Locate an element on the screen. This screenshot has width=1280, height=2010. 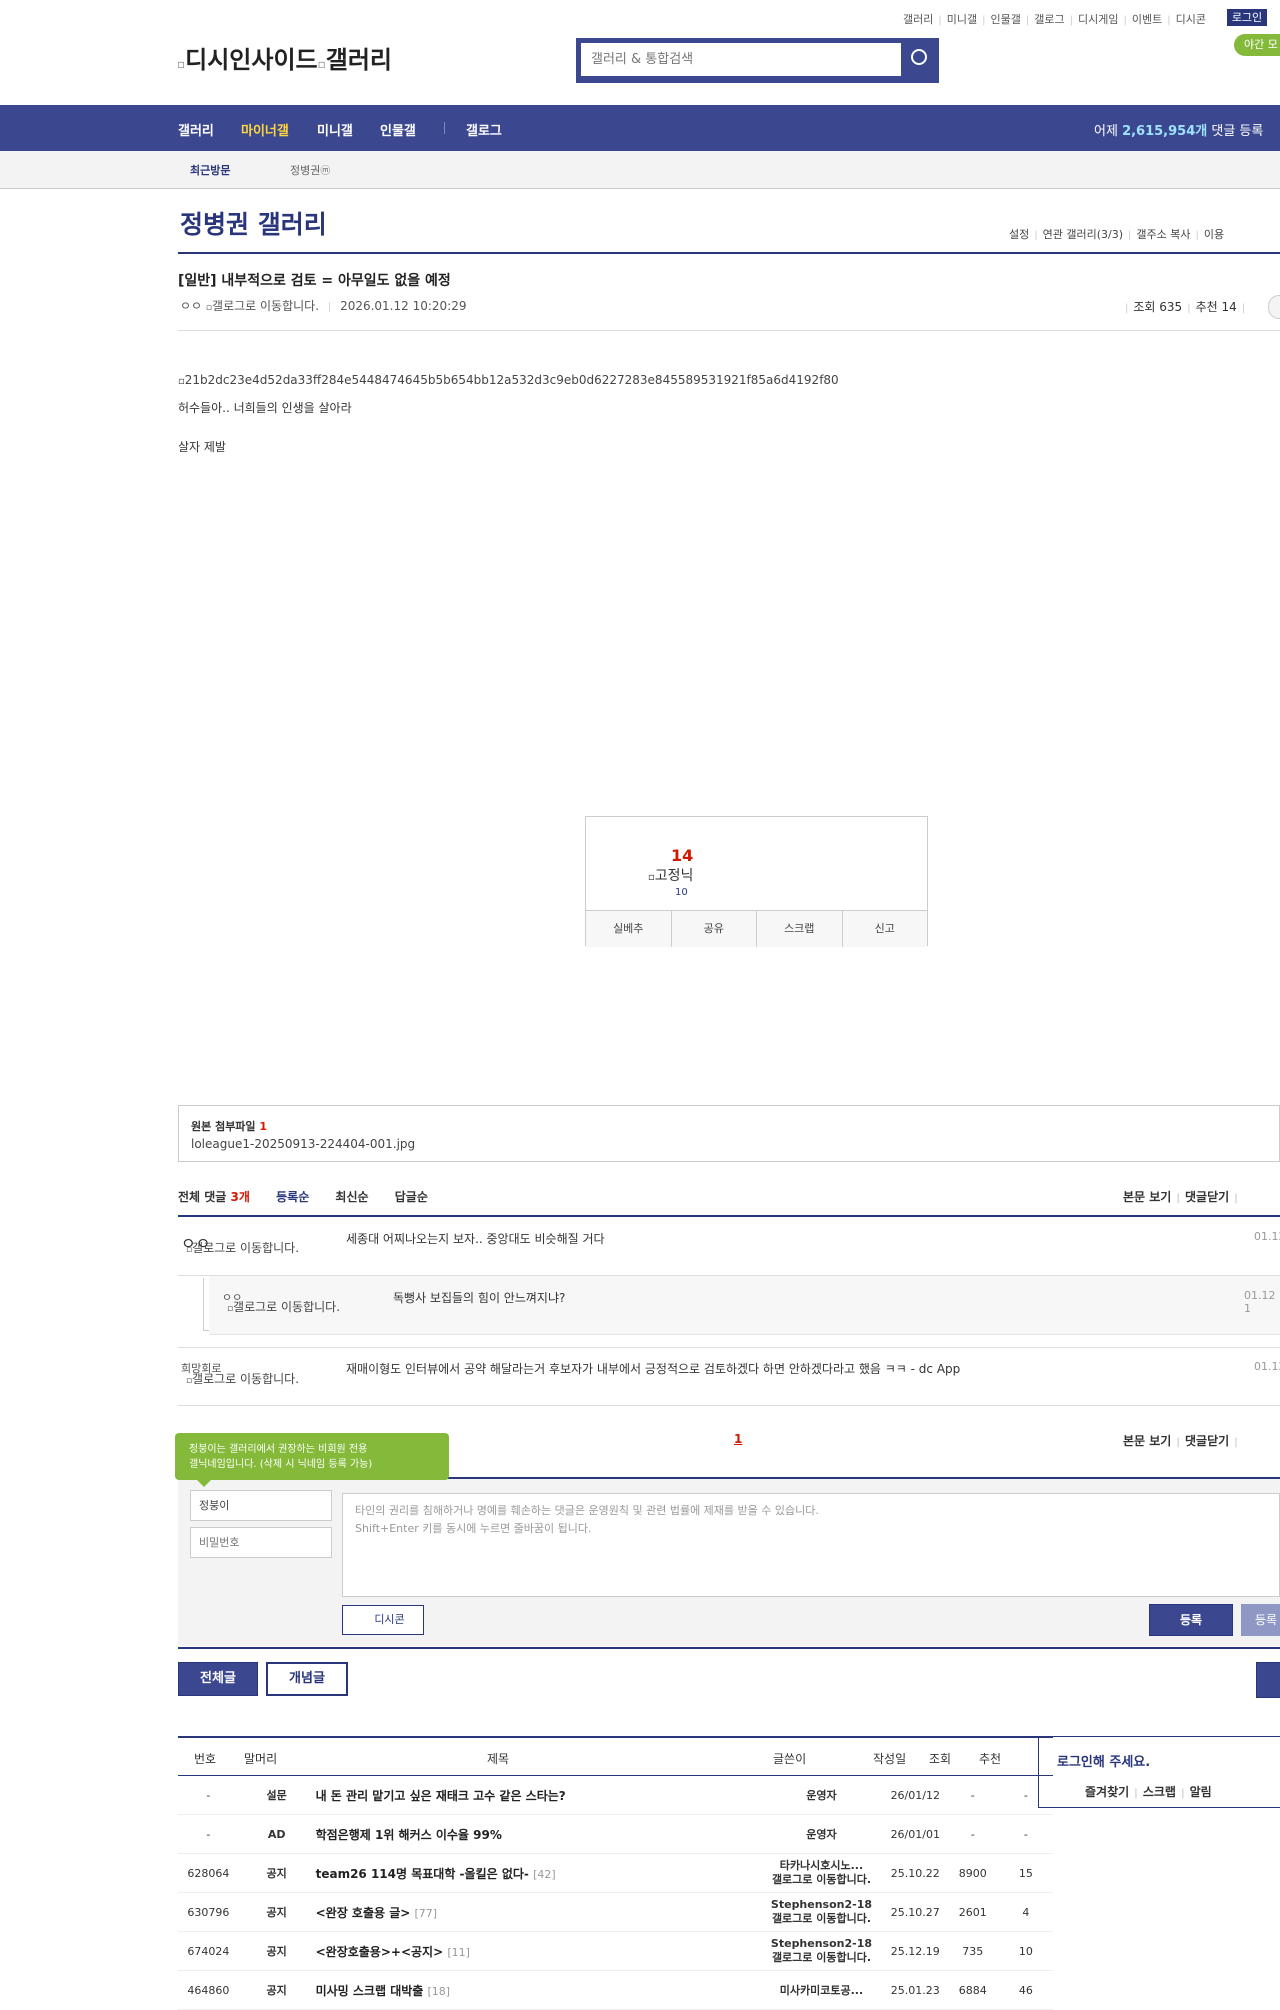
dccon-button: 디시콘 is located at coordinates (383, 1620).